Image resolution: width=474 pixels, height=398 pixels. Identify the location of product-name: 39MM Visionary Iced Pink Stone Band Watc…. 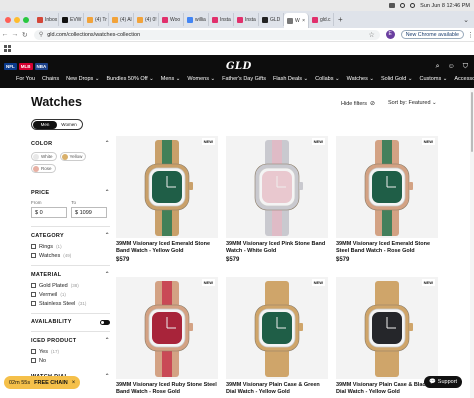
(277, 248).